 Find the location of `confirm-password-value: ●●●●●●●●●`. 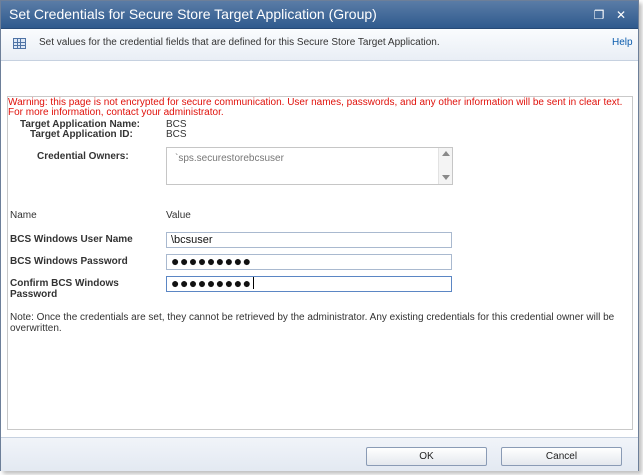

confirm-password-value: ●●●●●●●●● is located at coordinates (211, 283).